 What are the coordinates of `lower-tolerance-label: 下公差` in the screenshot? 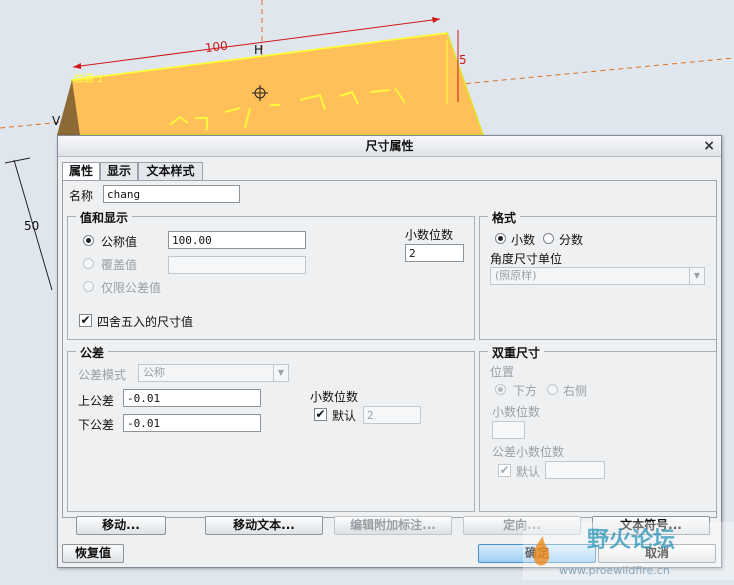 It's located at (96, 425).